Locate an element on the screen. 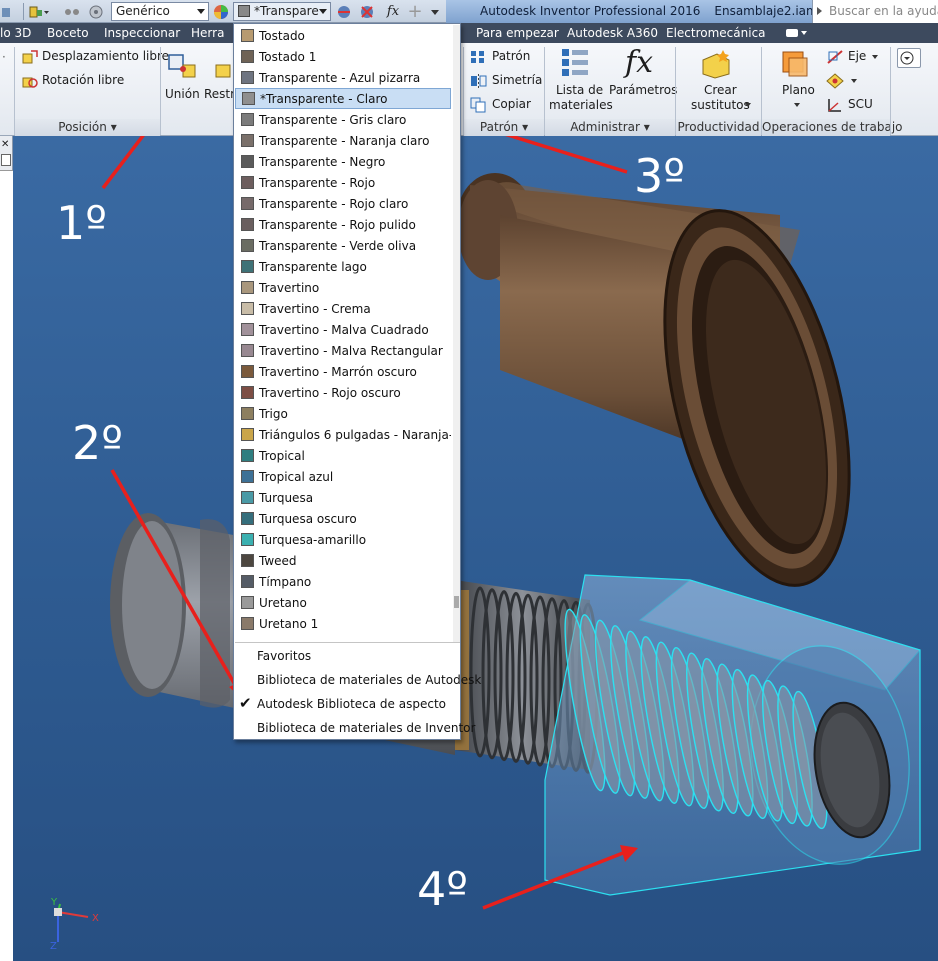 The width and height of the screenshot is (938, 961). join-label: Unión is located at coordinates (182, 94).